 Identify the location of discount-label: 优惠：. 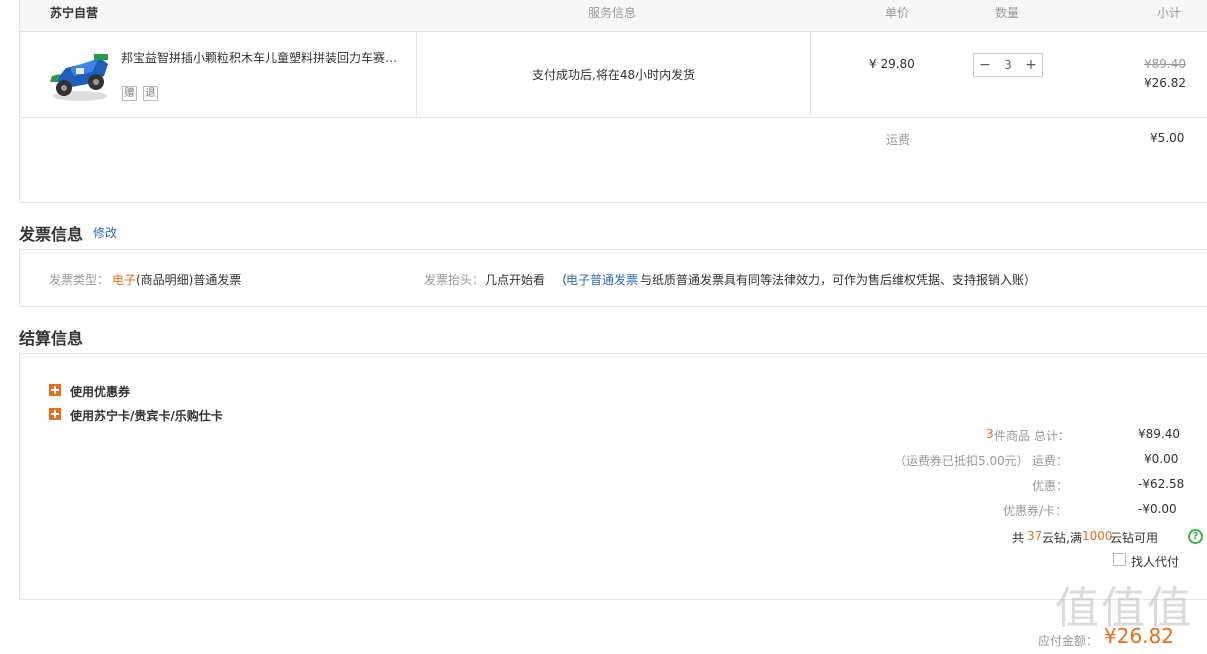
(1050, 486).